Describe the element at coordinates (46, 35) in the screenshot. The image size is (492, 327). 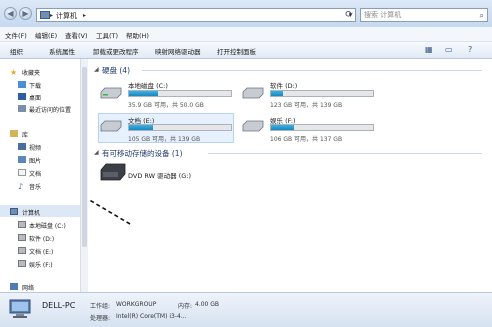
I see `menu-edit: 编辑(E)` at that location.